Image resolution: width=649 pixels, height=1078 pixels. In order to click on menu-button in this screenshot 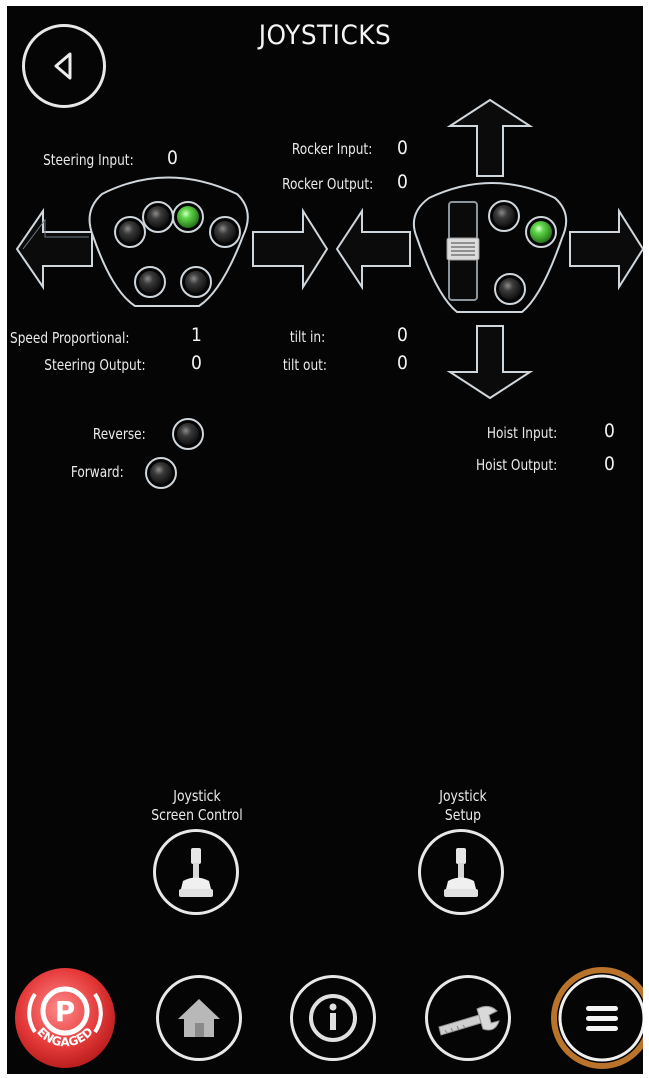, I will do `click(596, 1018)`.